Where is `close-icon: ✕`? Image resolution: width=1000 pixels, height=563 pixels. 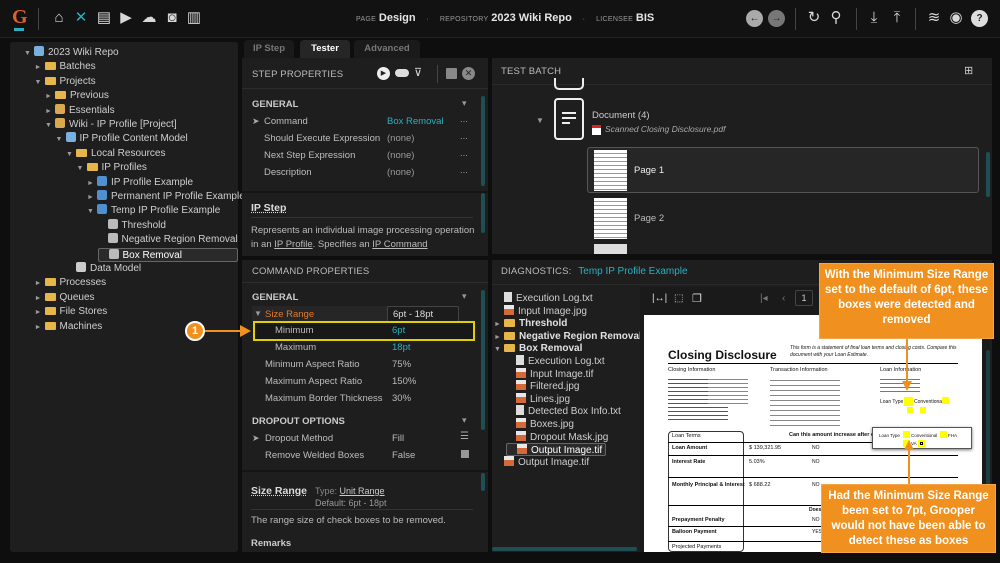 close-icon: ✕ is located at coordinates (468, 73).